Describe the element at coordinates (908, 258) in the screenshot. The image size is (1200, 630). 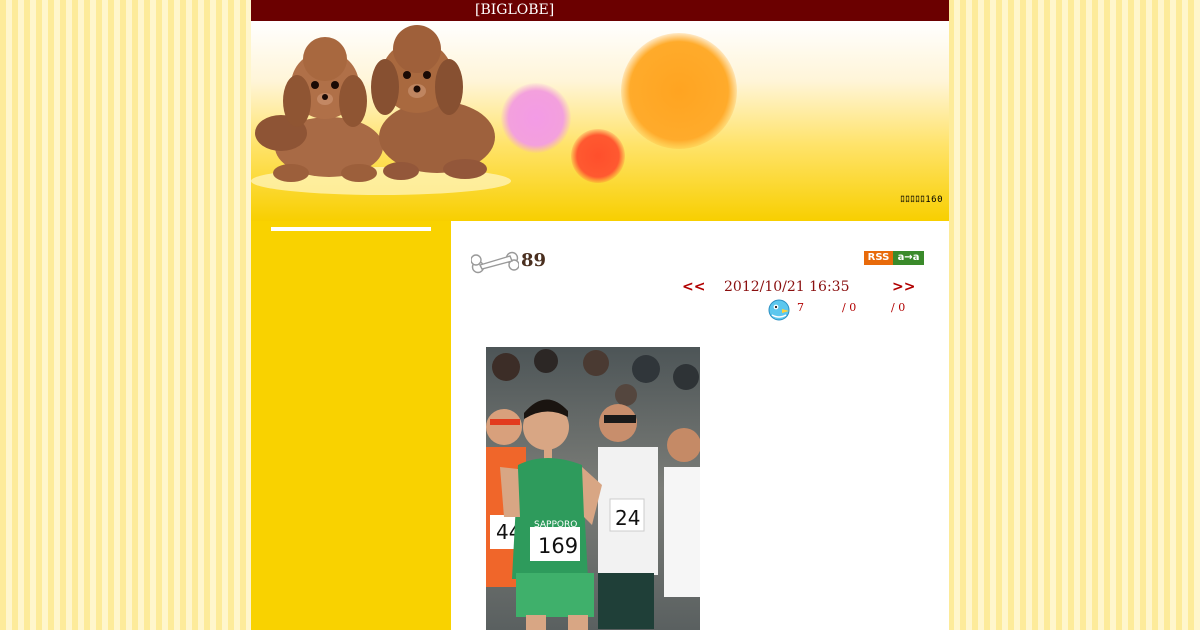
I see `feed-icon: a→a` at that location.